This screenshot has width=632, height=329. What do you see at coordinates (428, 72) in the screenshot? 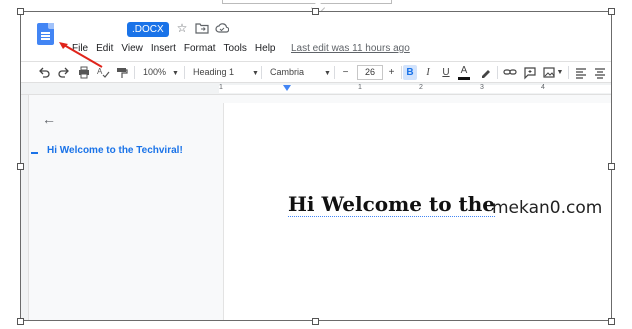
I see `italic-button: I` at bounding box center [428, 72].